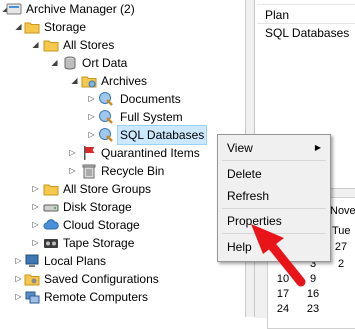  What do you see at coordinates (89, 171) in the screenshot?
I see `recycle-bin-icon` at bounding box center [89, 171].